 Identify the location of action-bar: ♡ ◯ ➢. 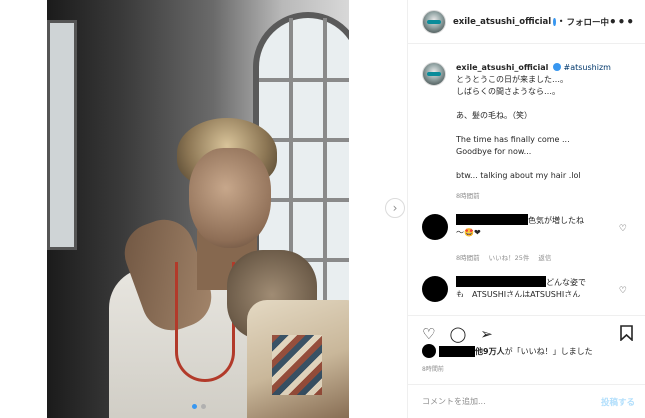
(526, 331).